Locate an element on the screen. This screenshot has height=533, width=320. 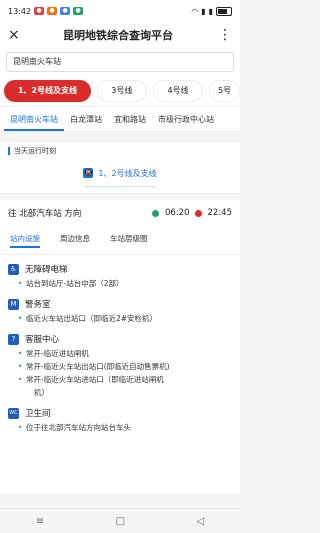
search-container: 昆明南火车站 is located at coordinates (120, 62).